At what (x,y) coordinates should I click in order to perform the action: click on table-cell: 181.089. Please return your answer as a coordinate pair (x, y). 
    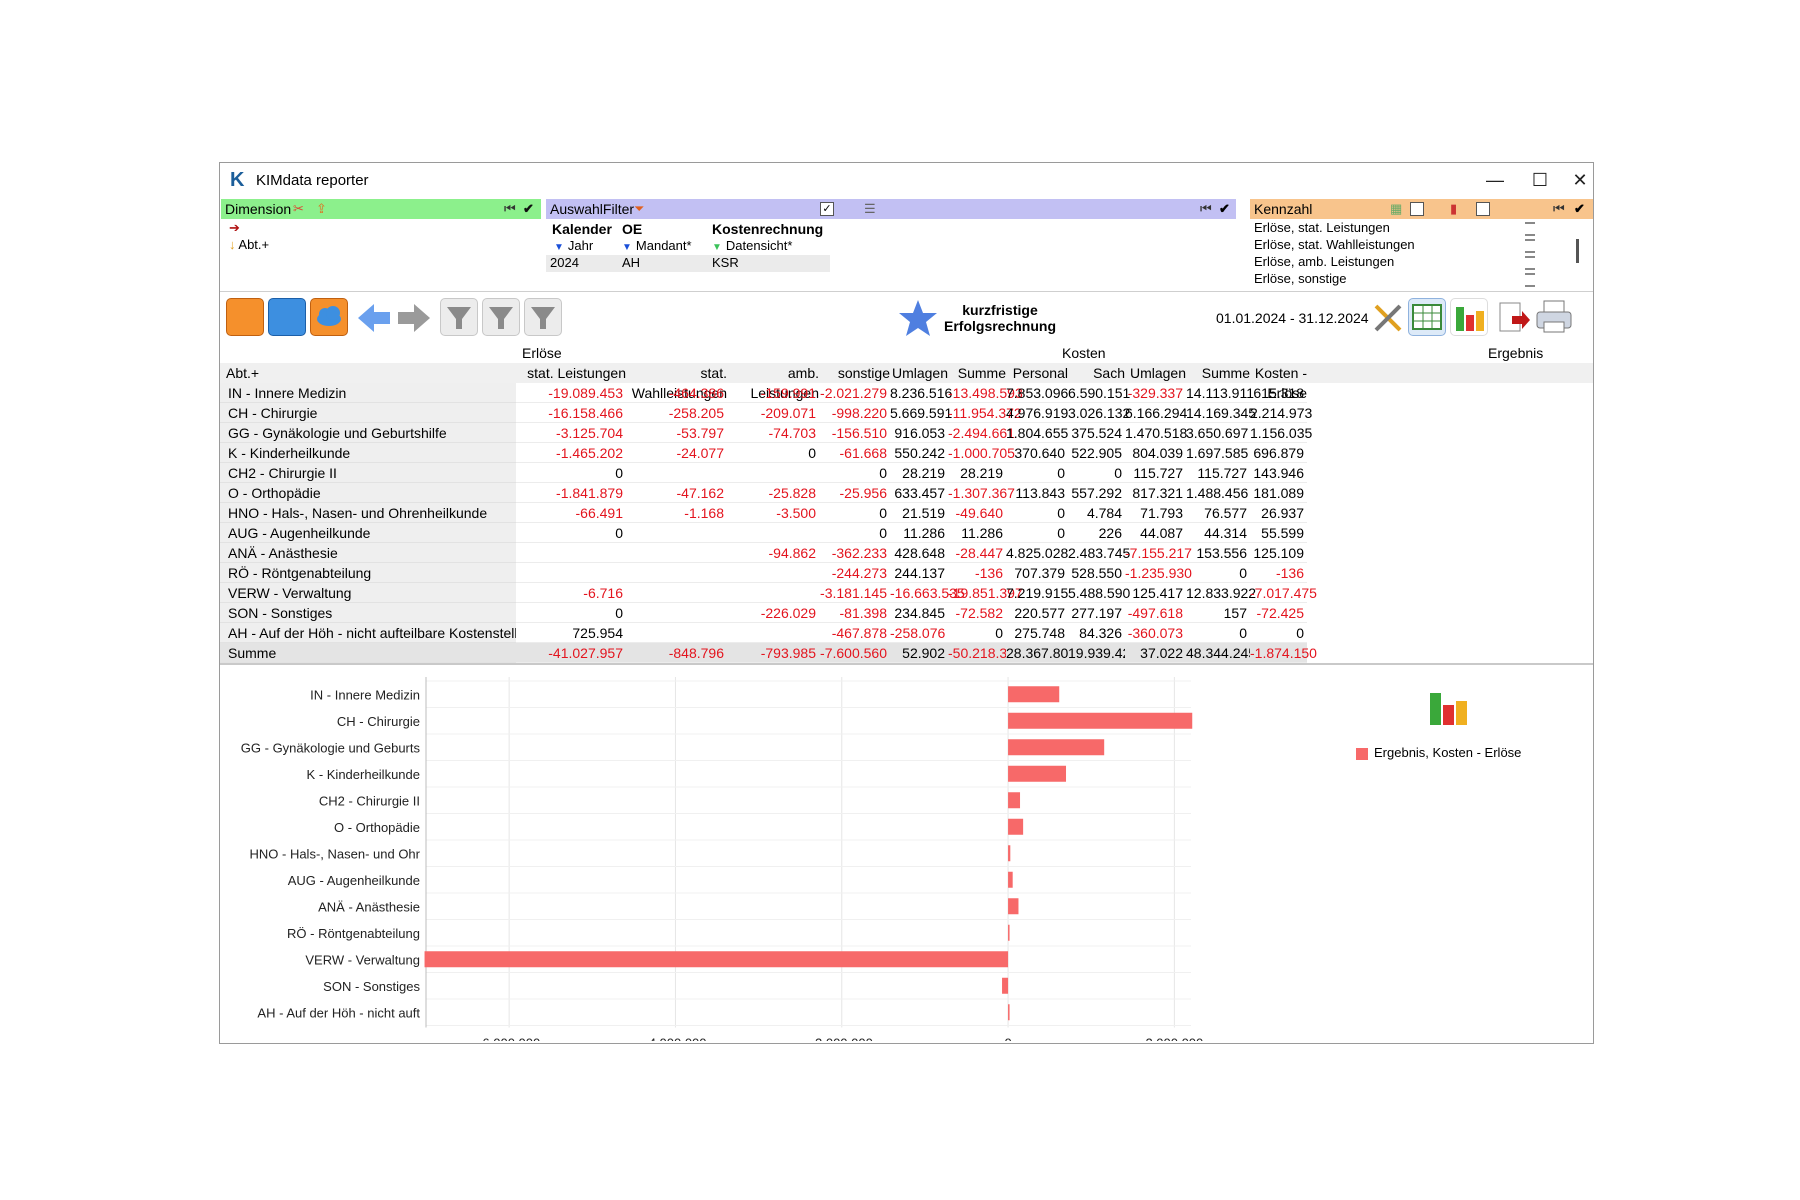
    Looking at the image, I should click on (1278, 493).